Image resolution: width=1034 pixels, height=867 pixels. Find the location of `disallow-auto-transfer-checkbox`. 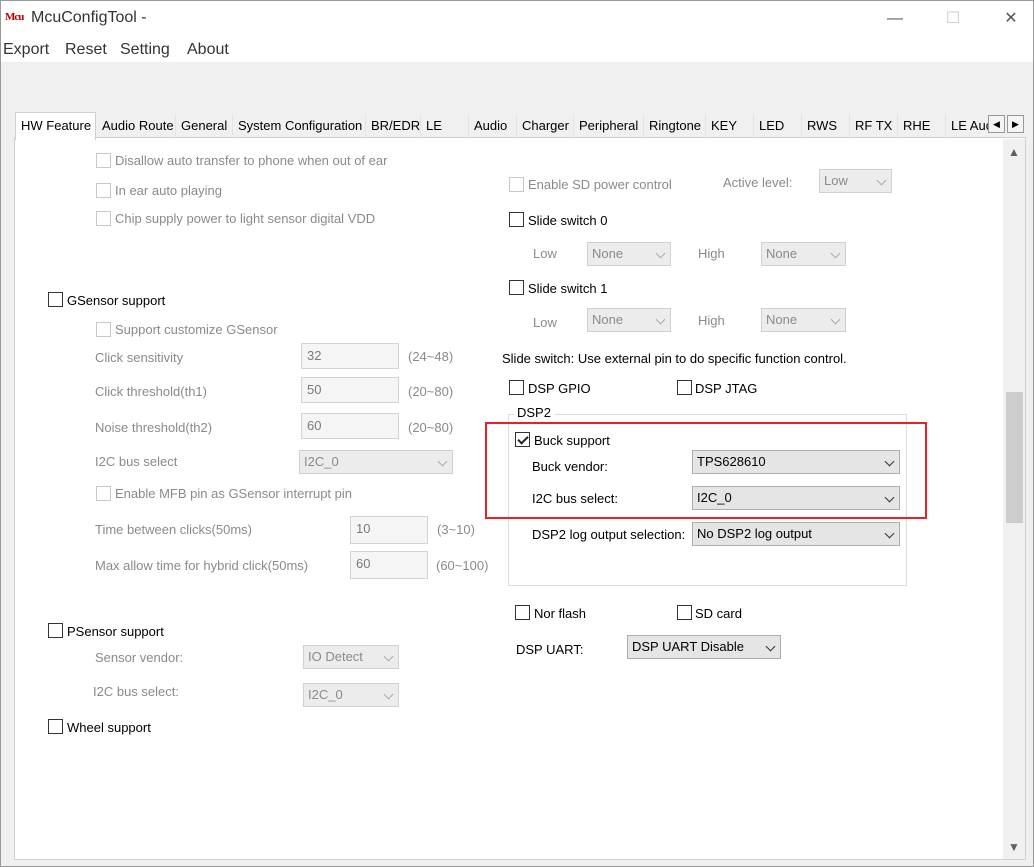

disallow-auto-transfer-checkbox is located at coordinates (103, 160).